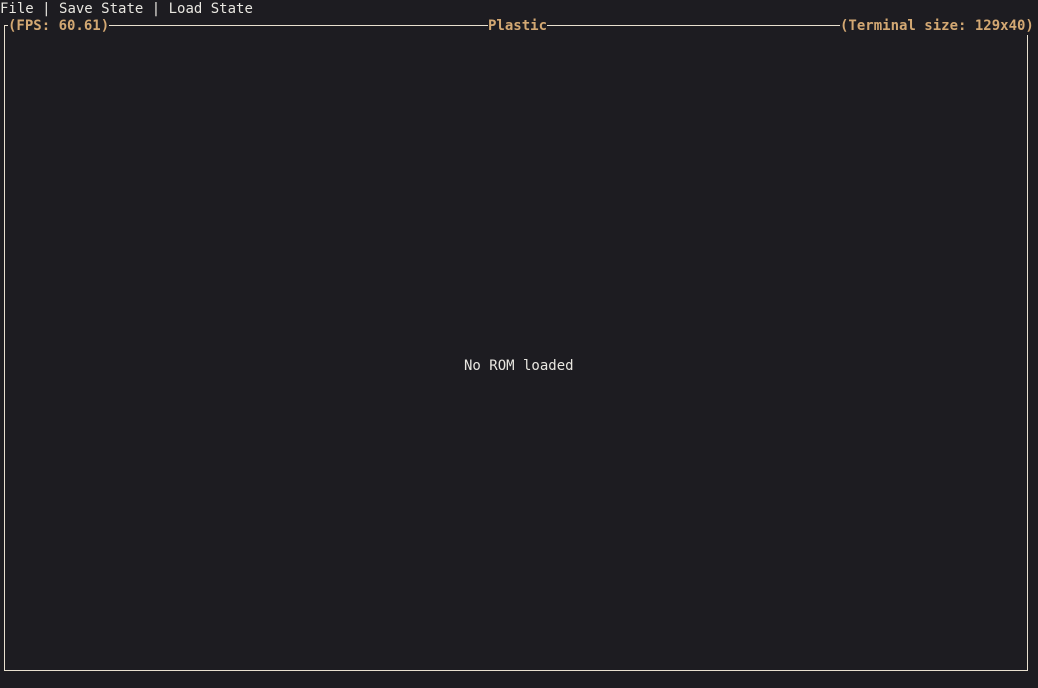 This screenshot has width=1038, height=688. Describe the element at coordinates (4, 29) in the screenshot. I see `frame-corner-left` at that location.